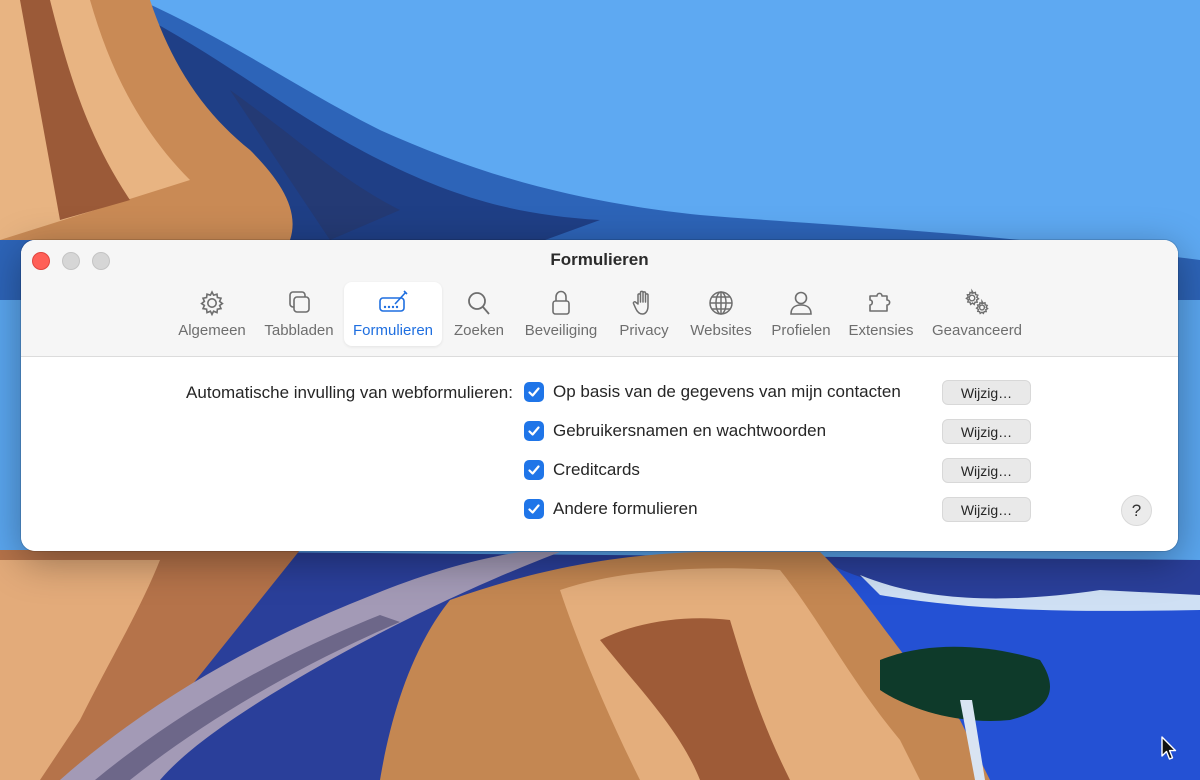 The width and height of the screenshot is (1200, 780). What do you see at coordinates (1169, 748) in the screenshot?
I see `mouse-cursor-icon` at bounding box center [1169, 748].